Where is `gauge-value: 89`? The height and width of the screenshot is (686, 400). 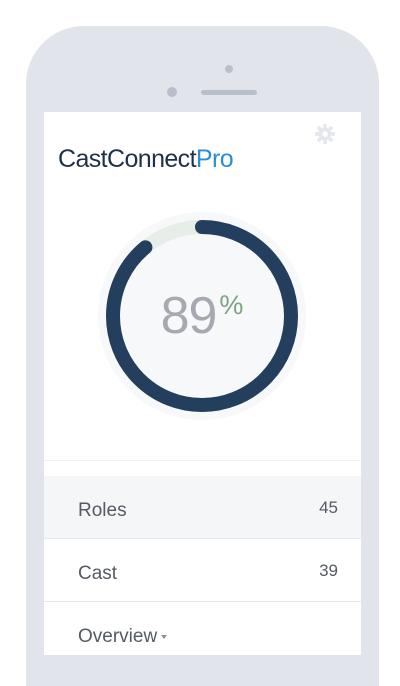 gauge-value: 89 is located at coordinates (189, 316).